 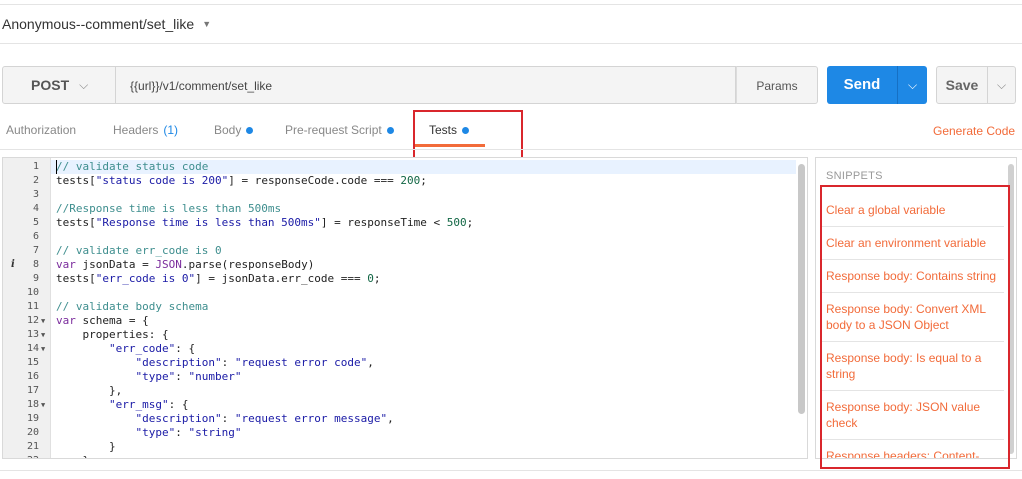 What do you see at coordinates (207, 24) in the screenshot?
I see `caret-down-icon: ▼` at bounding box center [207, 24].